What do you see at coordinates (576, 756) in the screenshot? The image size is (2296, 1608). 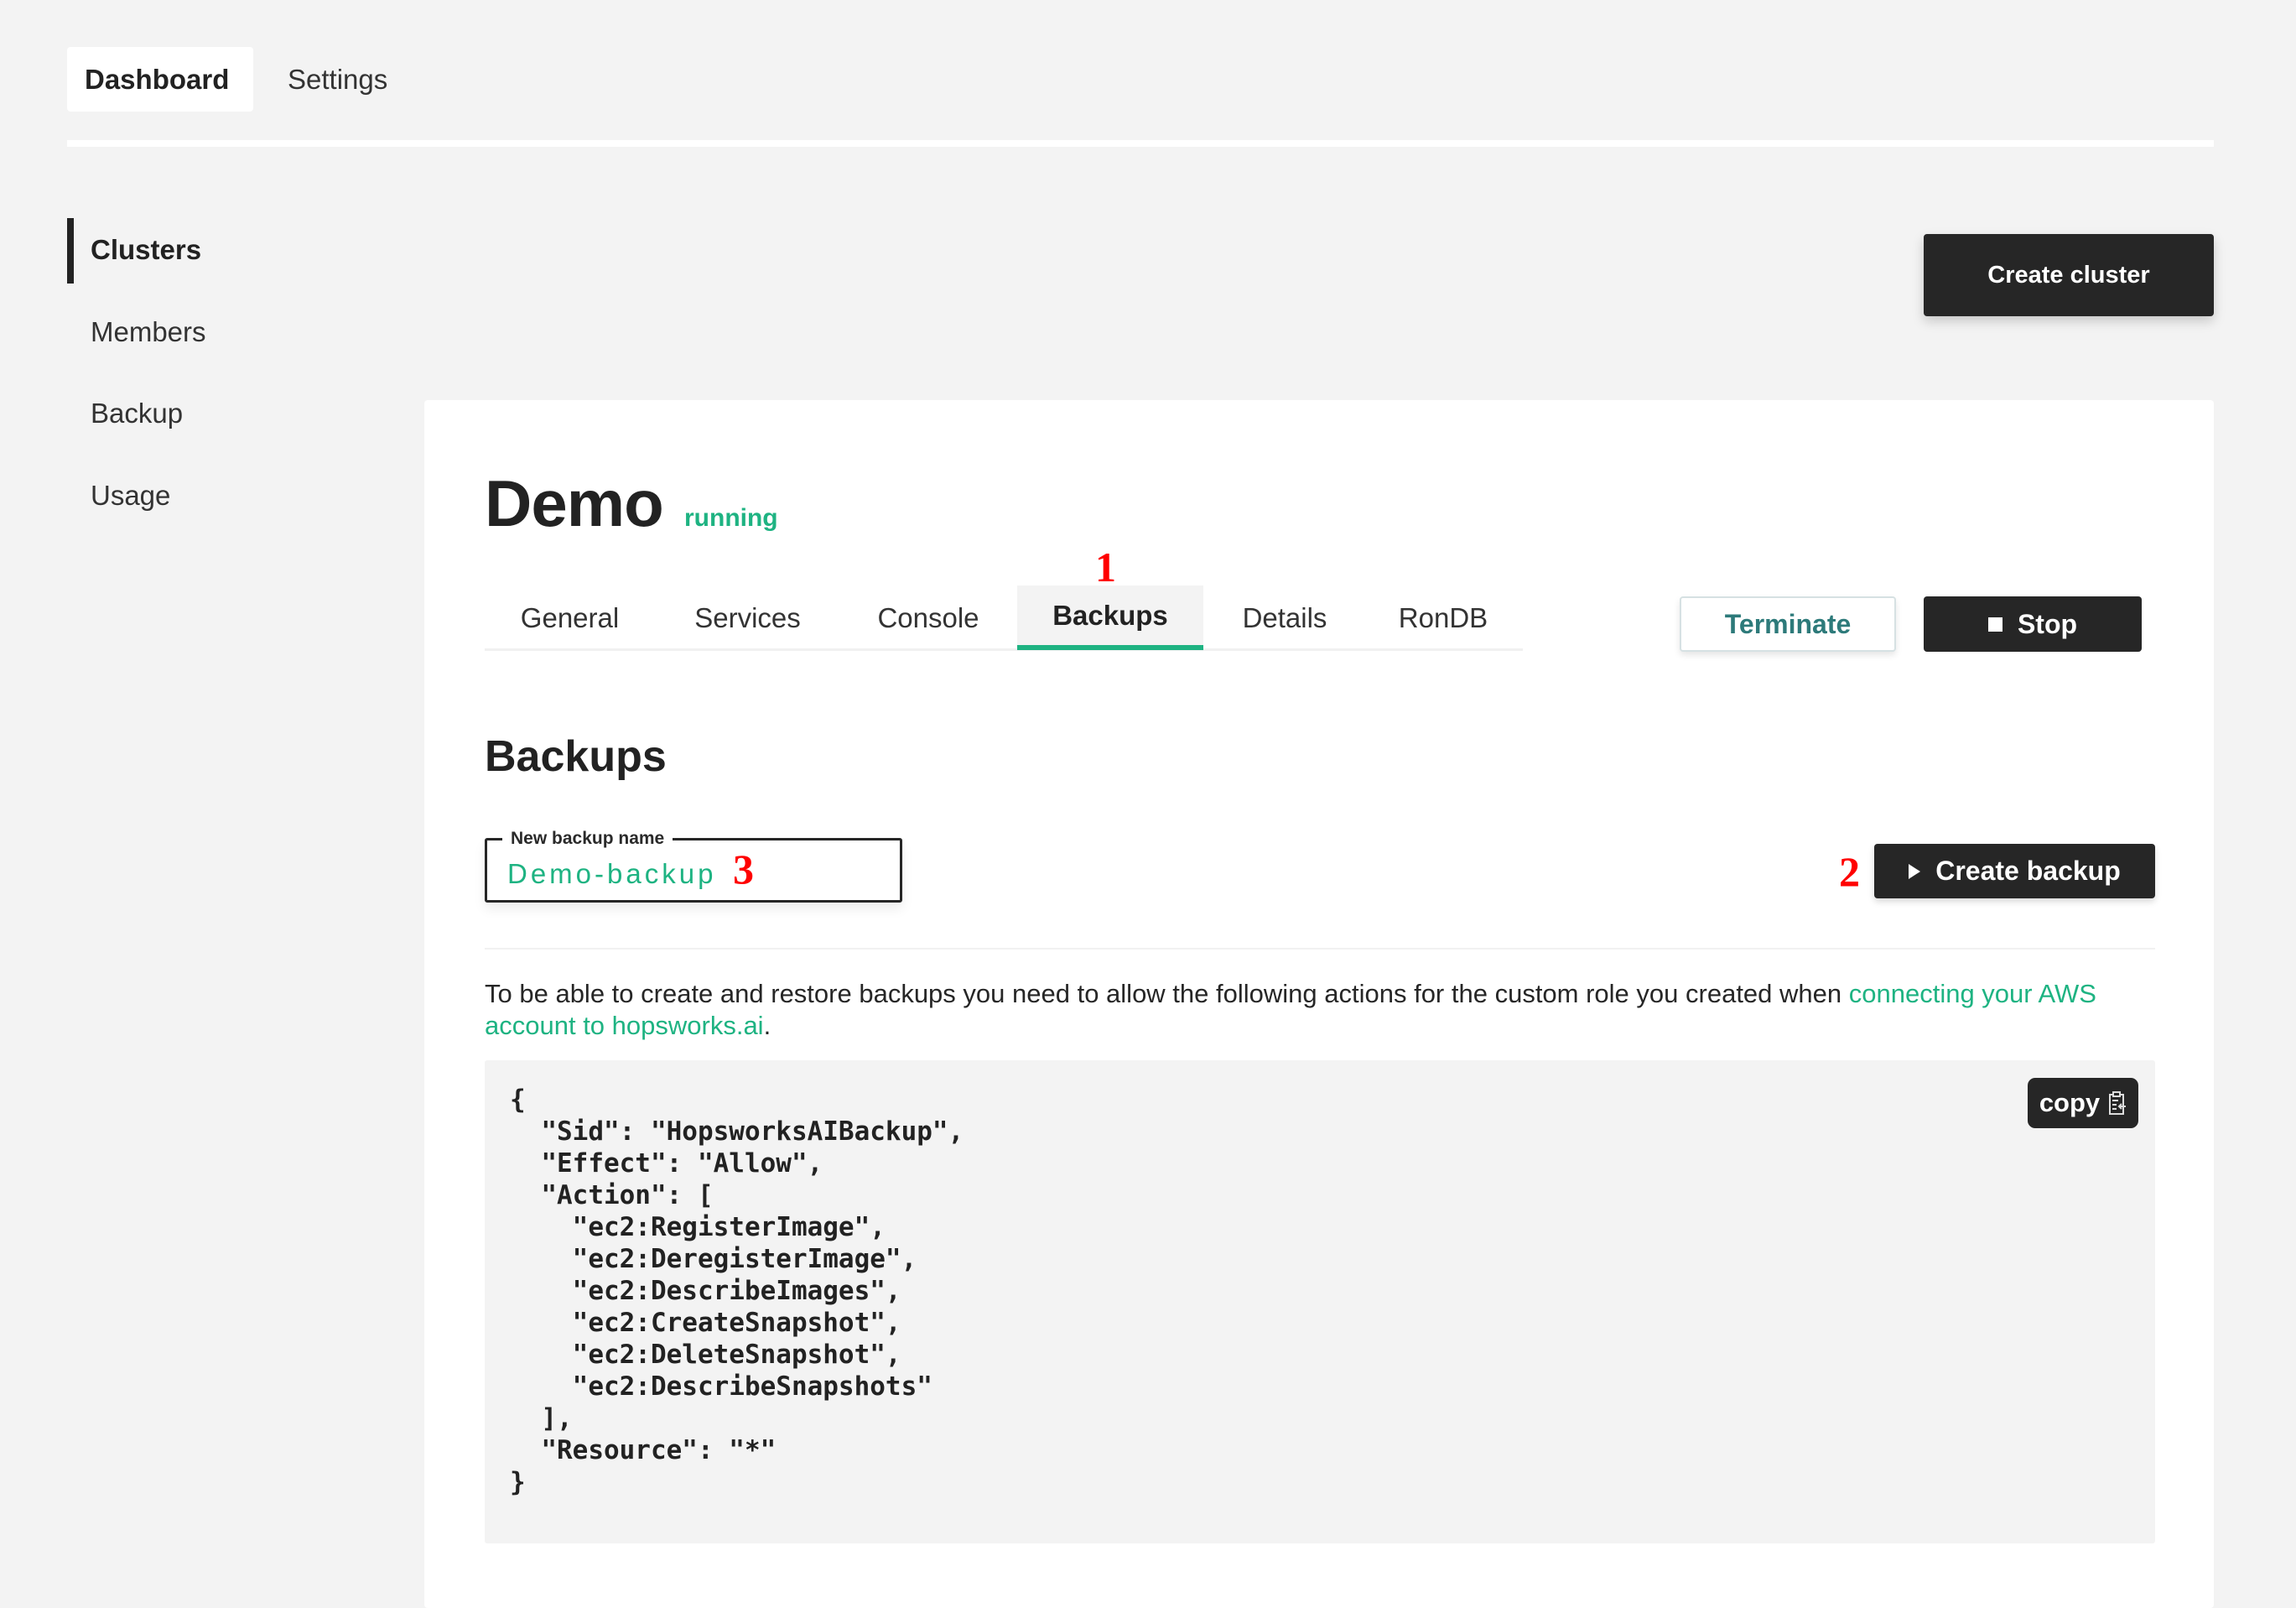 I see `backups-heading: Backups` at bounding box center [576, 756].